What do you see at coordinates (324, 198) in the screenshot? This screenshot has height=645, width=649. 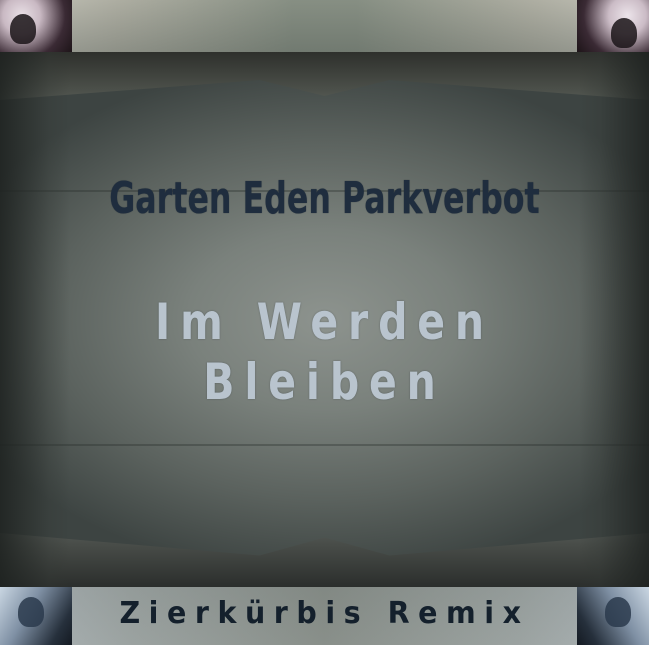 I see `artist-name: Garten Eden Parkverbot` at bounding box center [324, 198].